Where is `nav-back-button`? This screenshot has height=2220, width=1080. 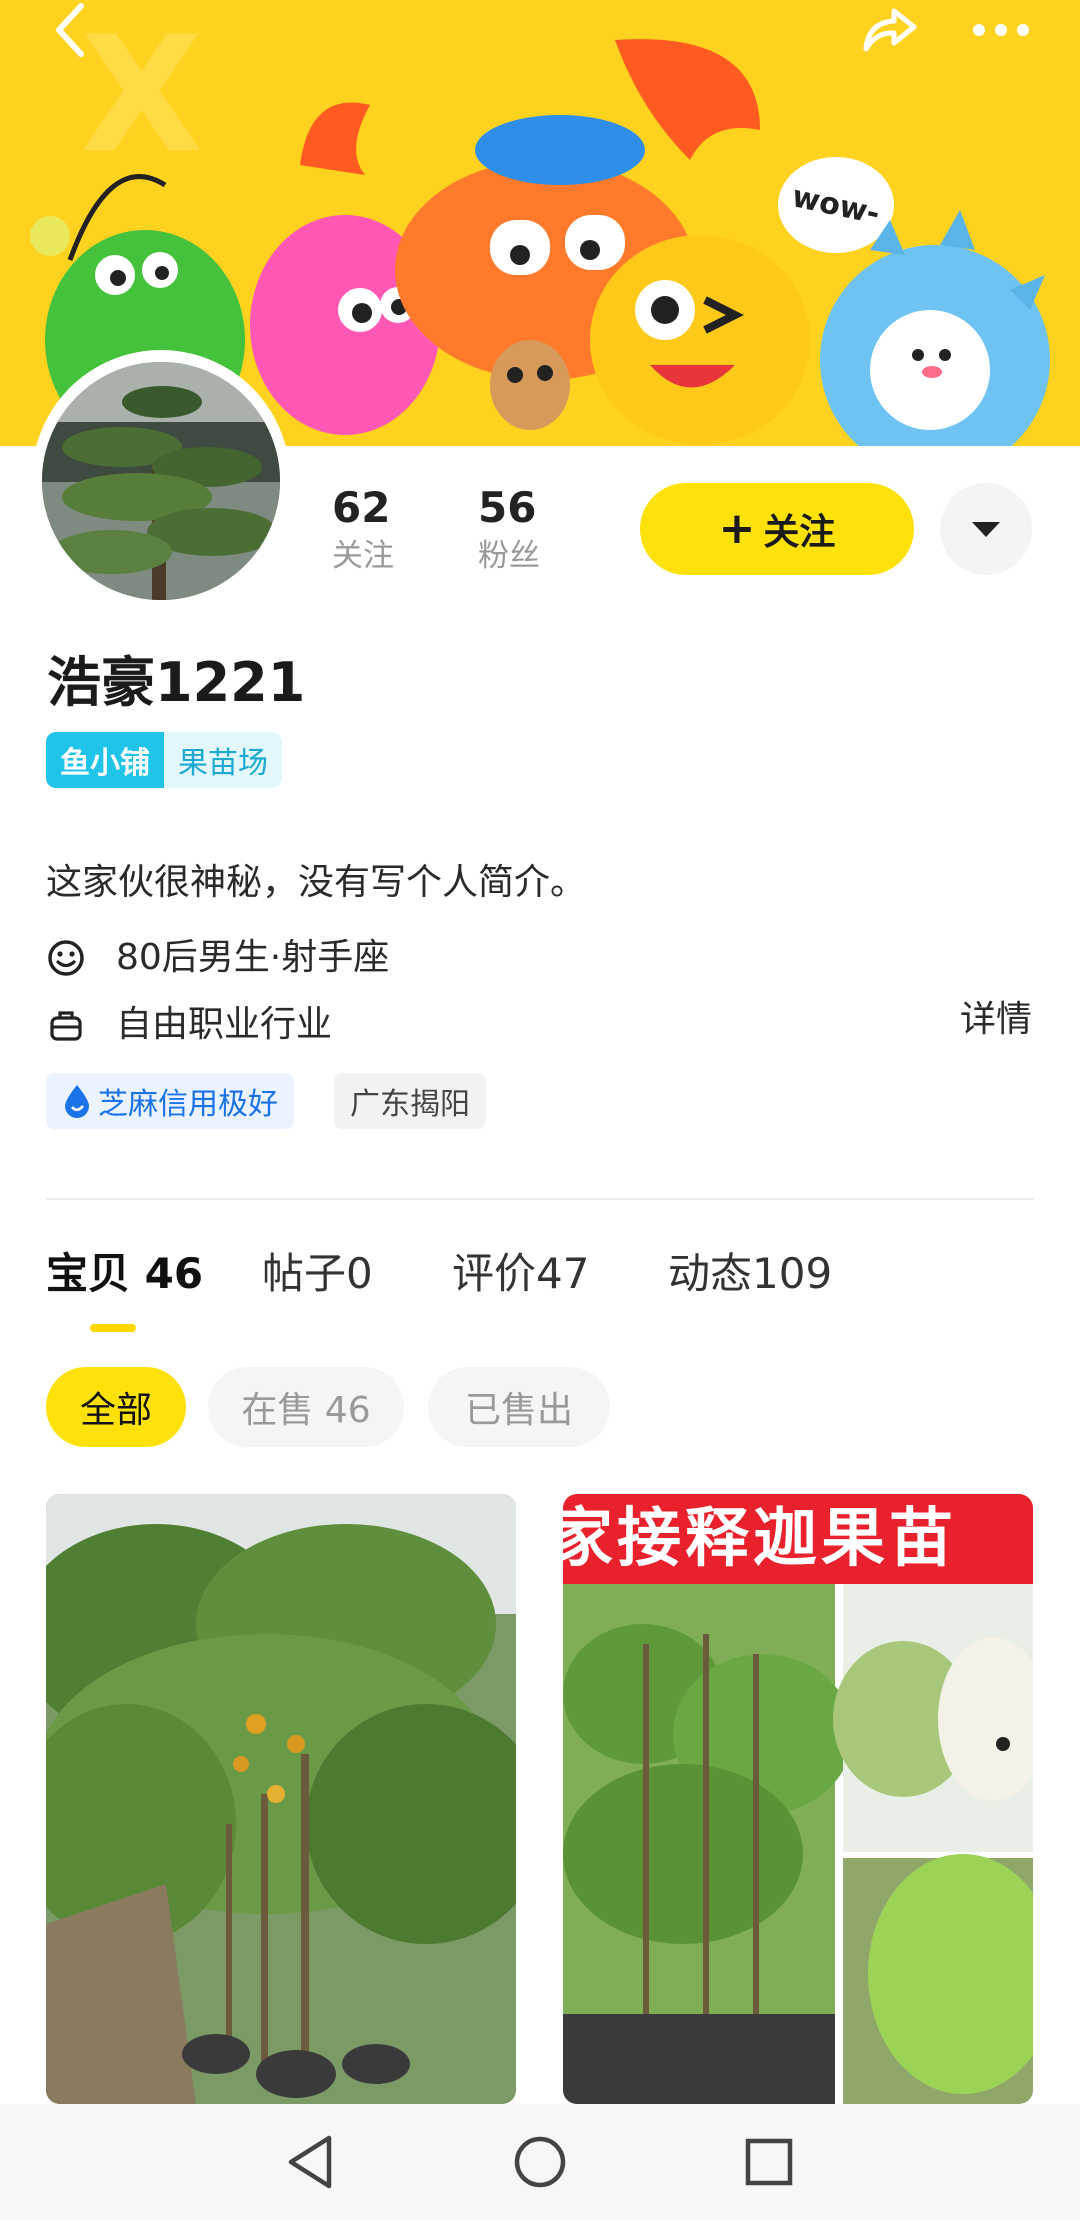 nav-back-button is located at coordinates (310, 2162).